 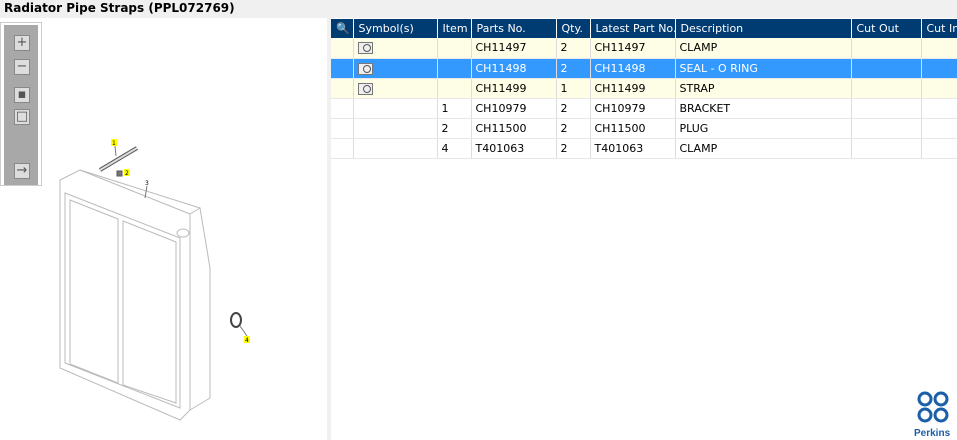 I want to click on page-title: Radiator Pipe Straps (PPL072769), so click(x=478, y=9).